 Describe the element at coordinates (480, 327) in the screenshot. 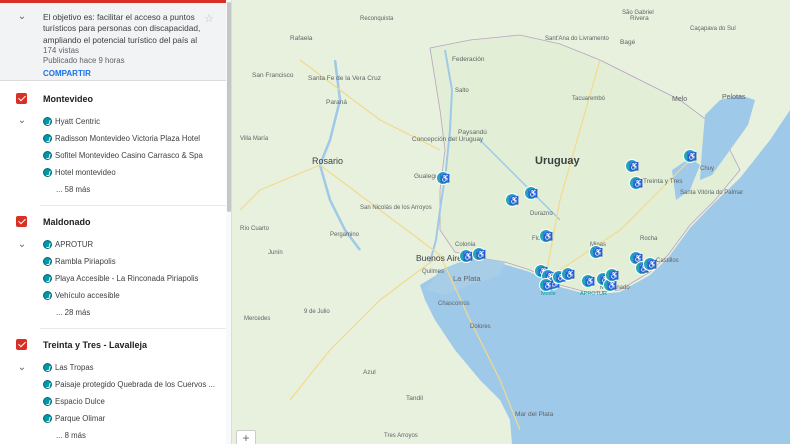

I see `city-label-dolores: Dolores` at that location.